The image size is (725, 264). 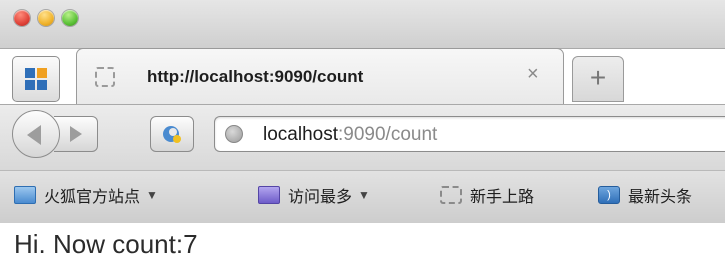 What do you see at coordinates (609, 195) in the screenshot?
I see `rss-icon: )` at bounding box center [609, 195].